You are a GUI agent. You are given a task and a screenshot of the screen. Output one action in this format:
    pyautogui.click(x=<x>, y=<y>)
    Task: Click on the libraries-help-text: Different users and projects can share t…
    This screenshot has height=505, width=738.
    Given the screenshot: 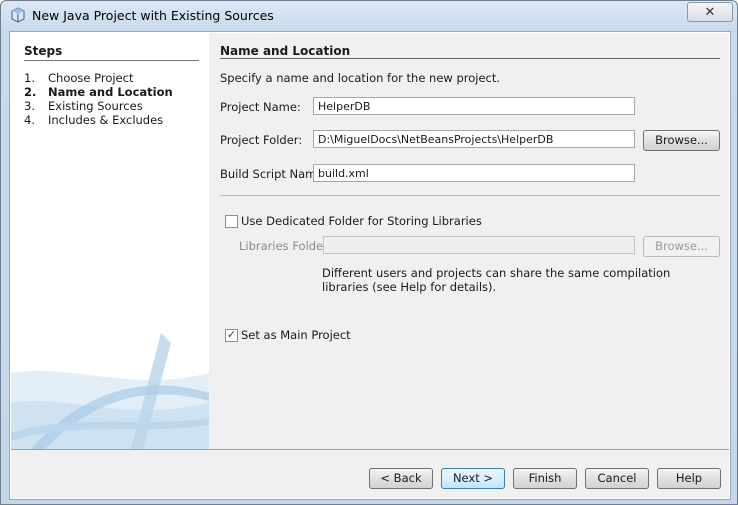 What is the action you would take?
    pyautogui.click(x=496, y=280)
    